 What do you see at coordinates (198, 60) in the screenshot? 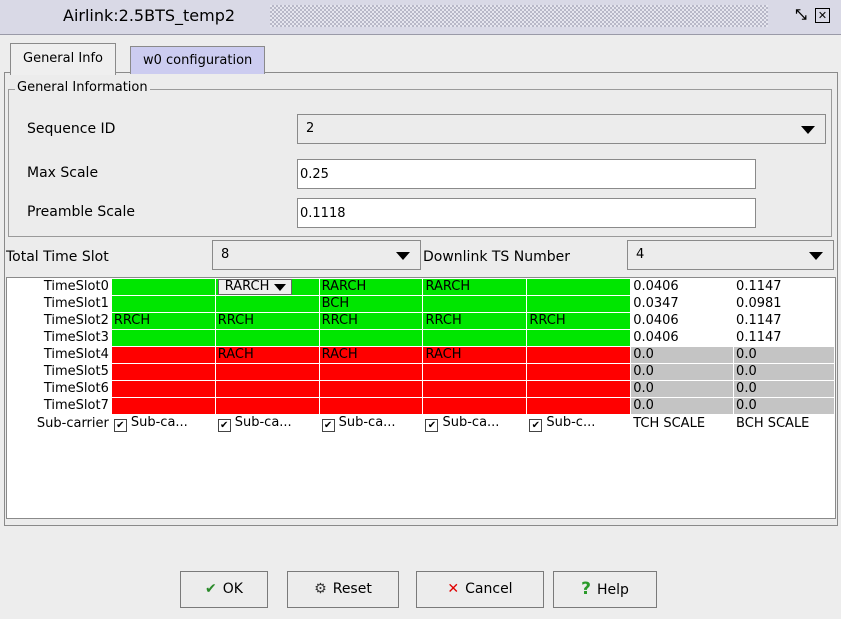
I see `tab-w0-configuration: w0 configuration` at bounding box center [198, 60].